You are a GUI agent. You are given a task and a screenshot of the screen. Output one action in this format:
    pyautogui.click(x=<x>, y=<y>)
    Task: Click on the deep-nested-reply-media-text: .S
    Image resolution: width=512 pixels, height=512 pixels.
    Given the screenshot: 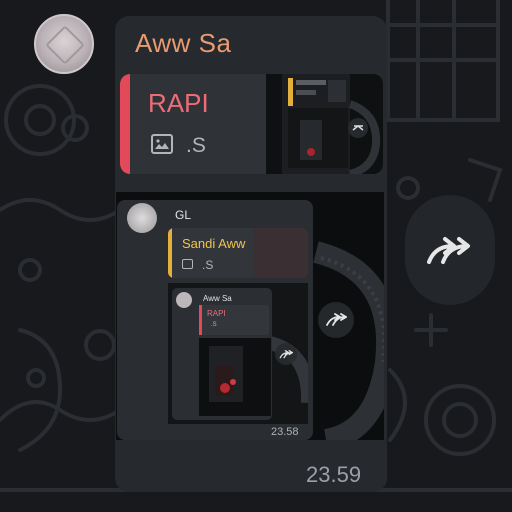 What is the action you would take?
    pyautogui.click(x=214, y=325)
    